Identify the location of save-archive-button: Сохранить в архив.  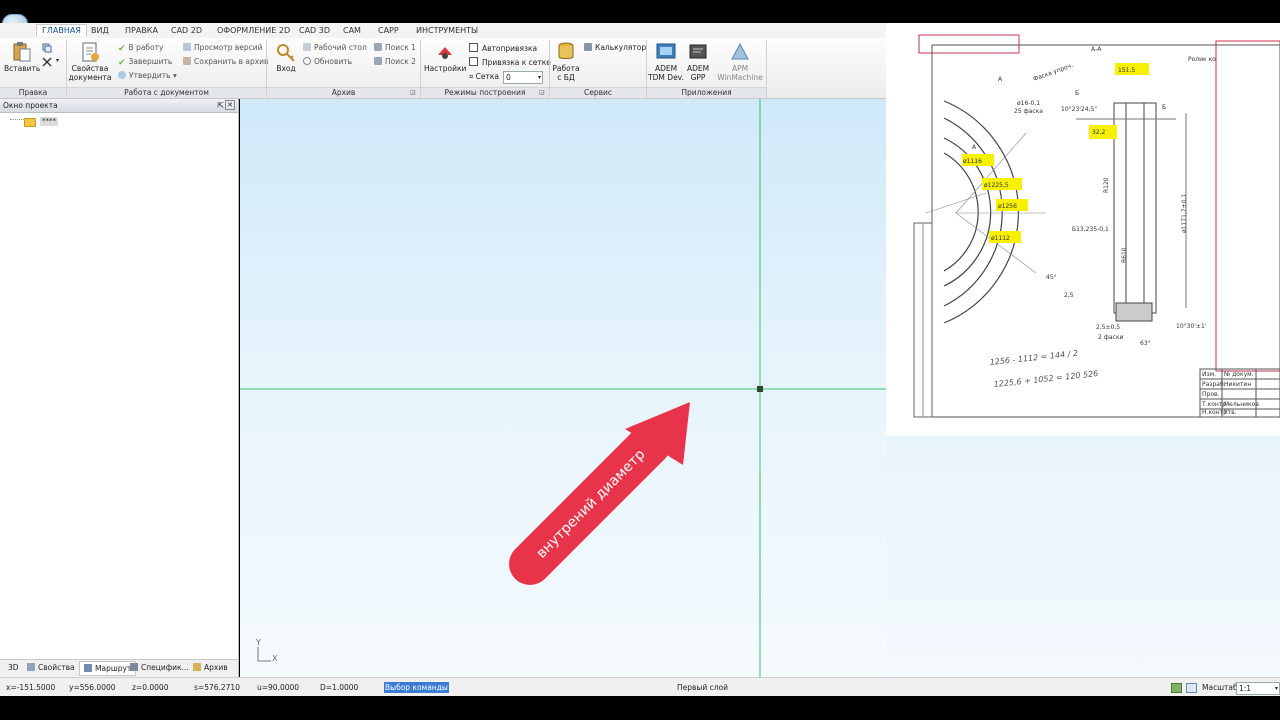
(225, 62).